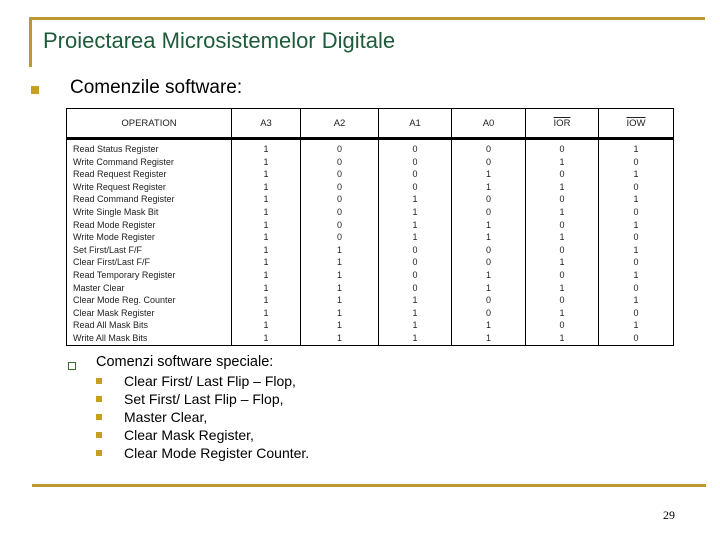 The height and width of the screenshot is (540, 720). I want to click on table-row: Read Command Register 1 0 1 0 0 1, so click(370, 199).